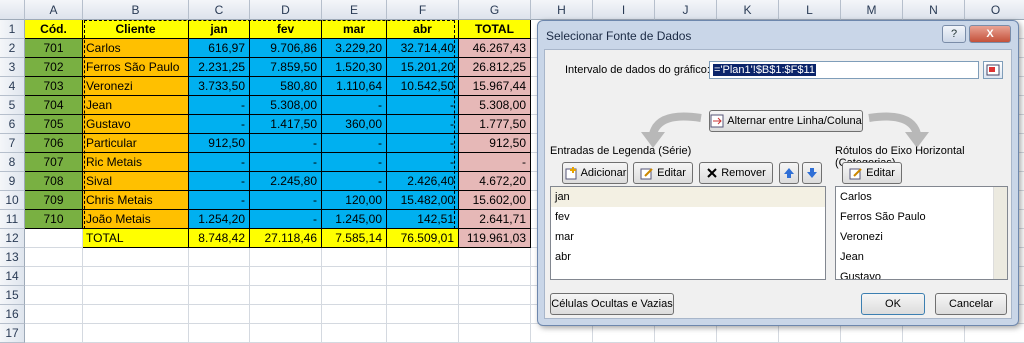  Describe the element at coordinates (136, 162) in the screenshot. I see `client-cell: Ric Metais` at that location.